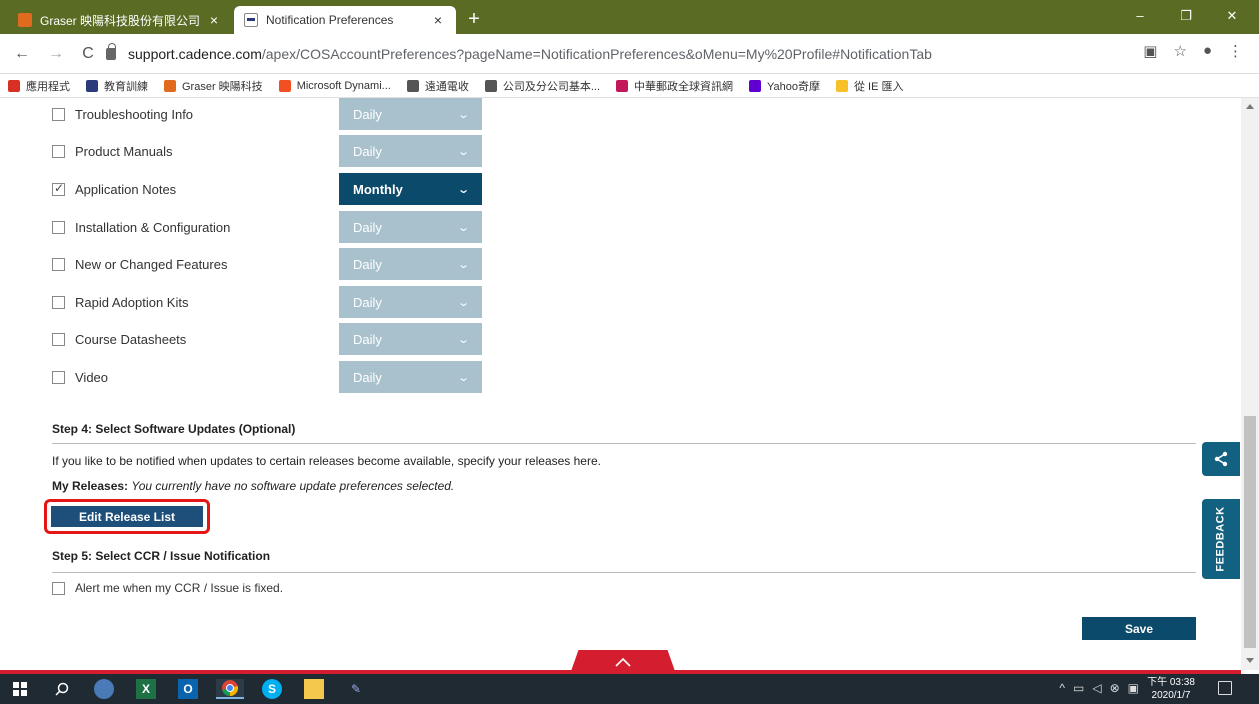 This screenshot has height=704, width=1259. I want to click on bookmark-item: 中華郵政全球資訊網, so click(674, 86).